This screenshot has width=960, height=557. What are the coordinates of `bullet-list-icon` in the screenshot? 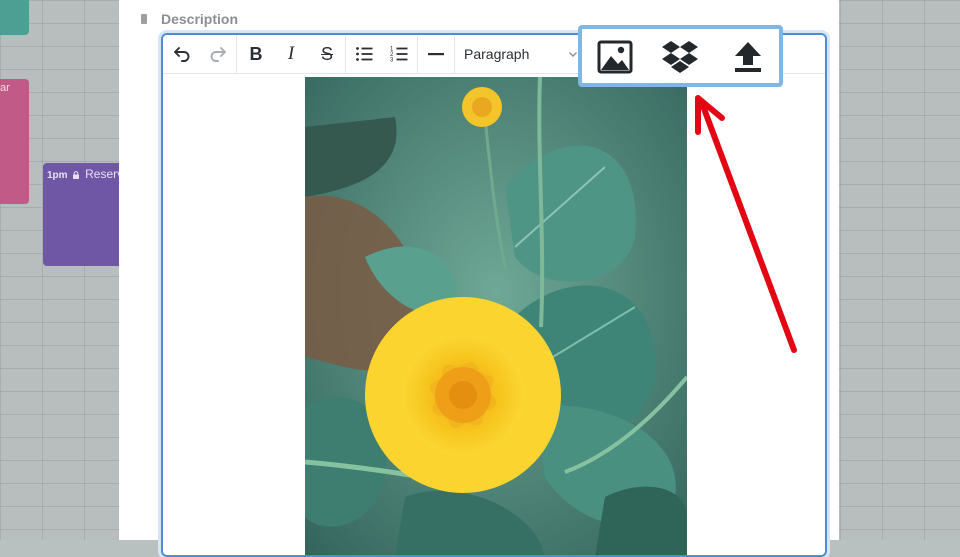 It's located at (364, 54).